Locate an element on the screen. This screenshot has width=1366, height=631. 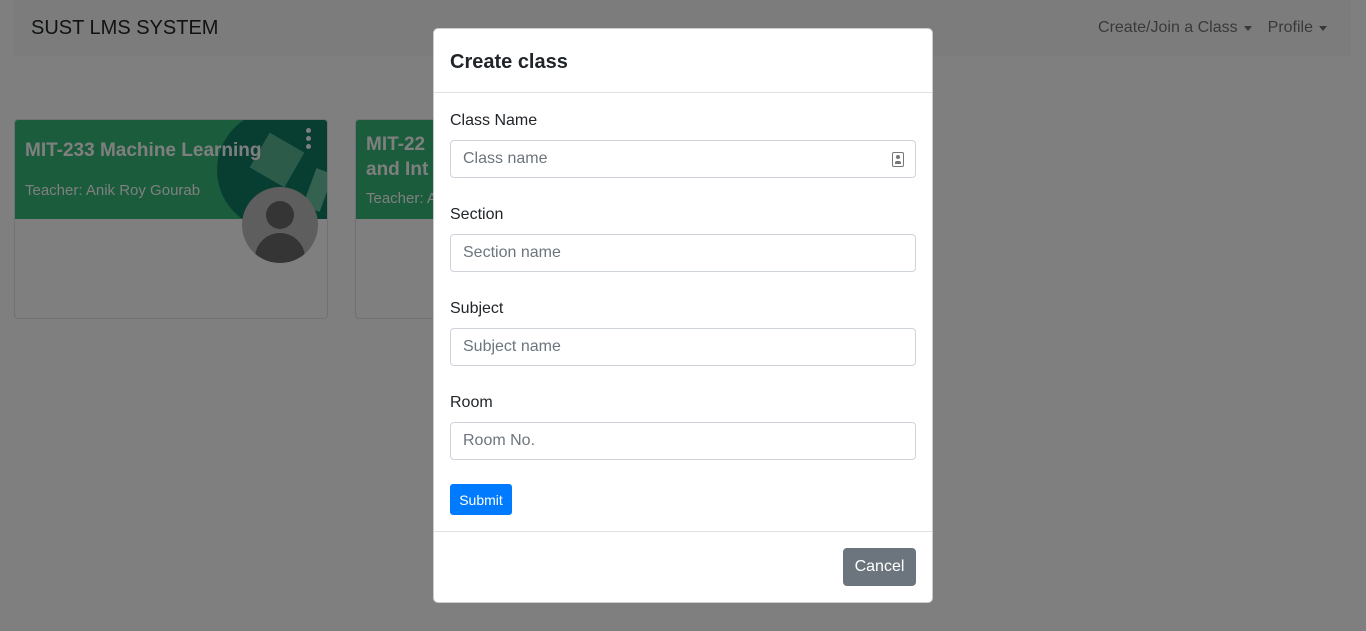
submit-button: Submit is located at coordinates (481, 499).